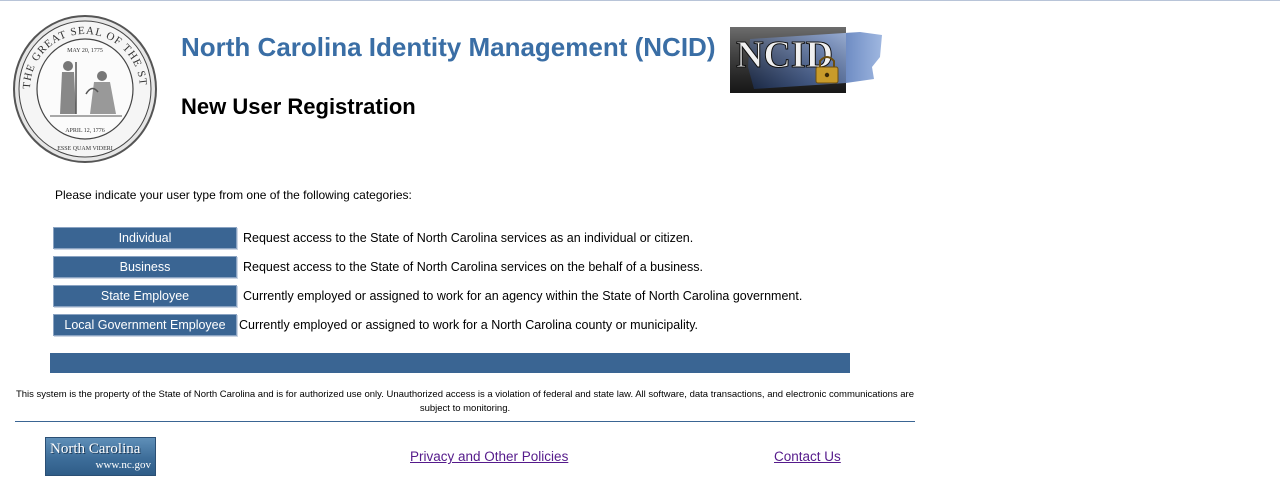 The image size is (1280, 477). I want to click on business-button: Business, so click(145, 267).